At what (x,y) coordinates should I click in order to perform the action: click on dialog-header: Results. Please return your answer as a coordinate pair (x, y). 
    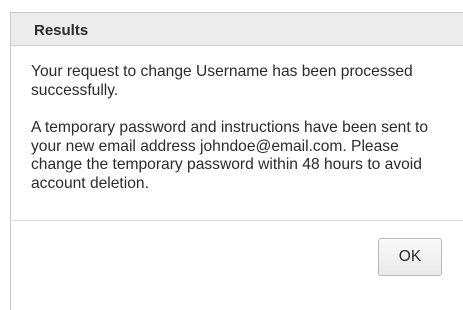
    Looking at the image, I should click on (237, 29).